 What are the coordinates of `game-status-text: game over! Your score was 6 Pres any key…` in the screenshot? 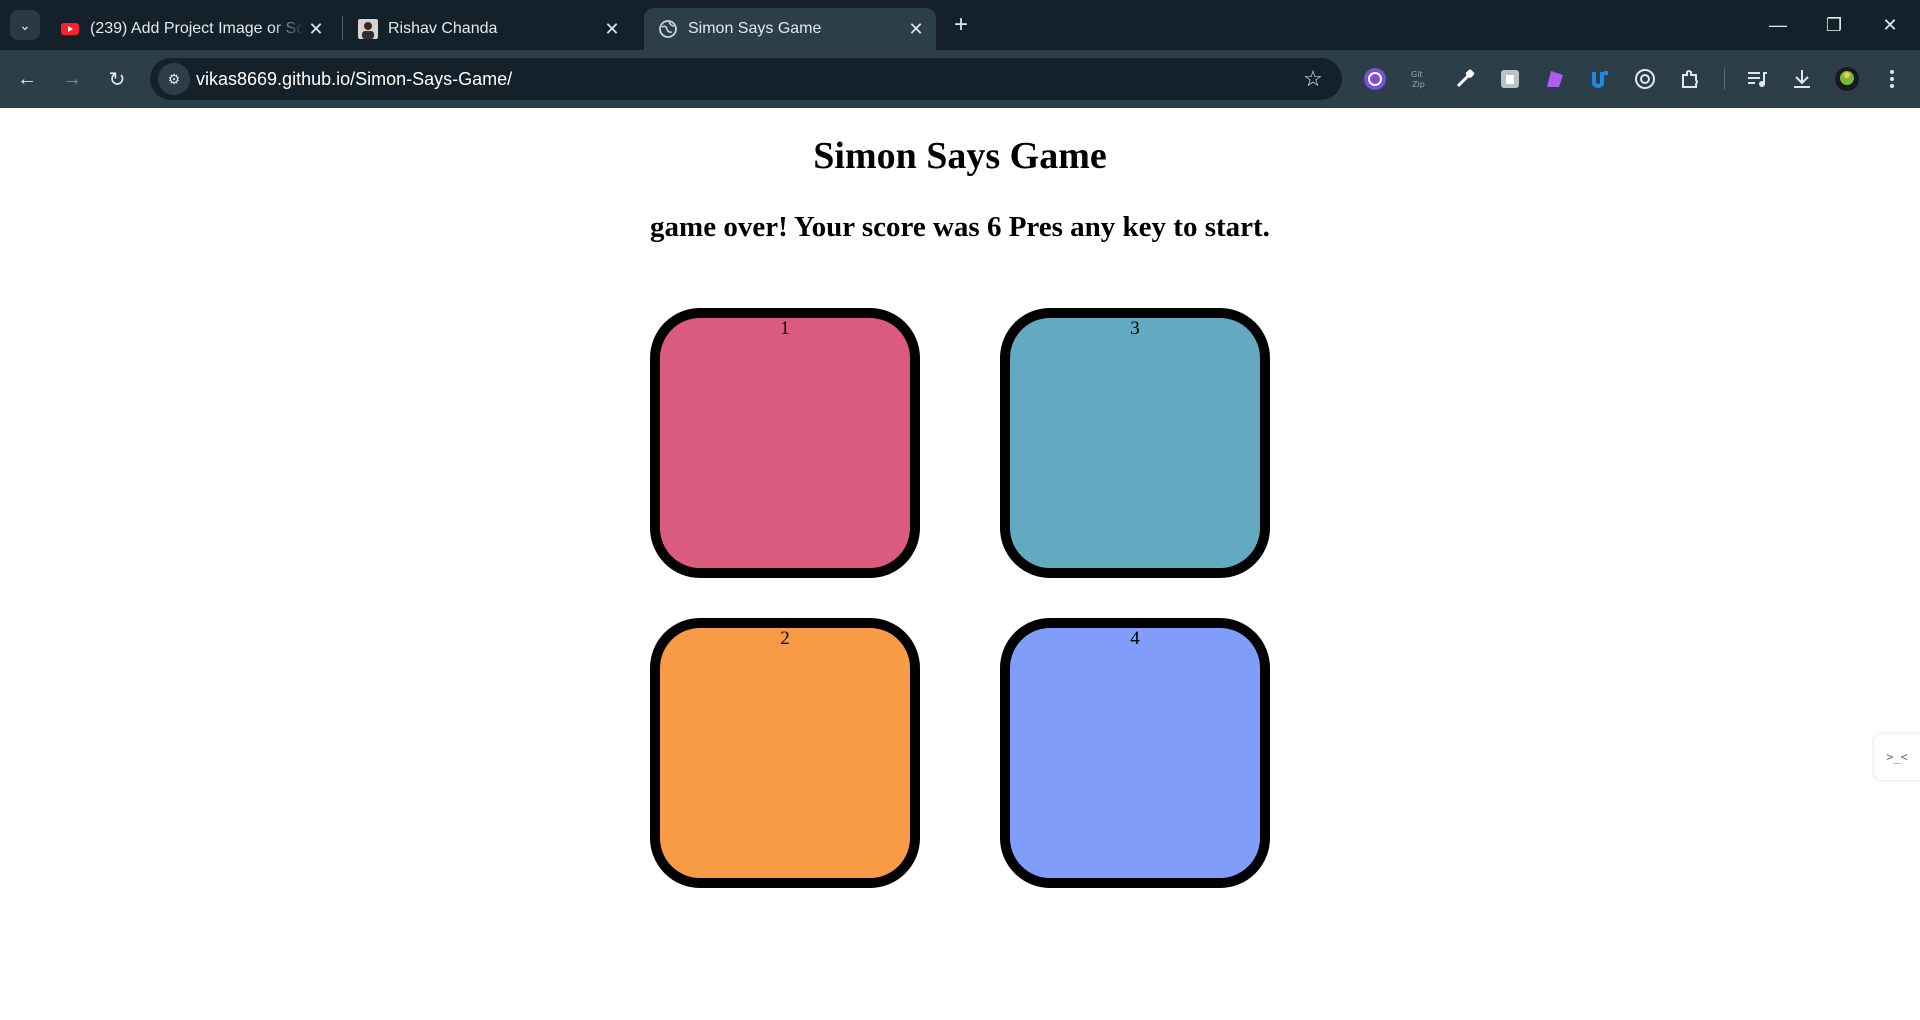 It's located at (960, 227).